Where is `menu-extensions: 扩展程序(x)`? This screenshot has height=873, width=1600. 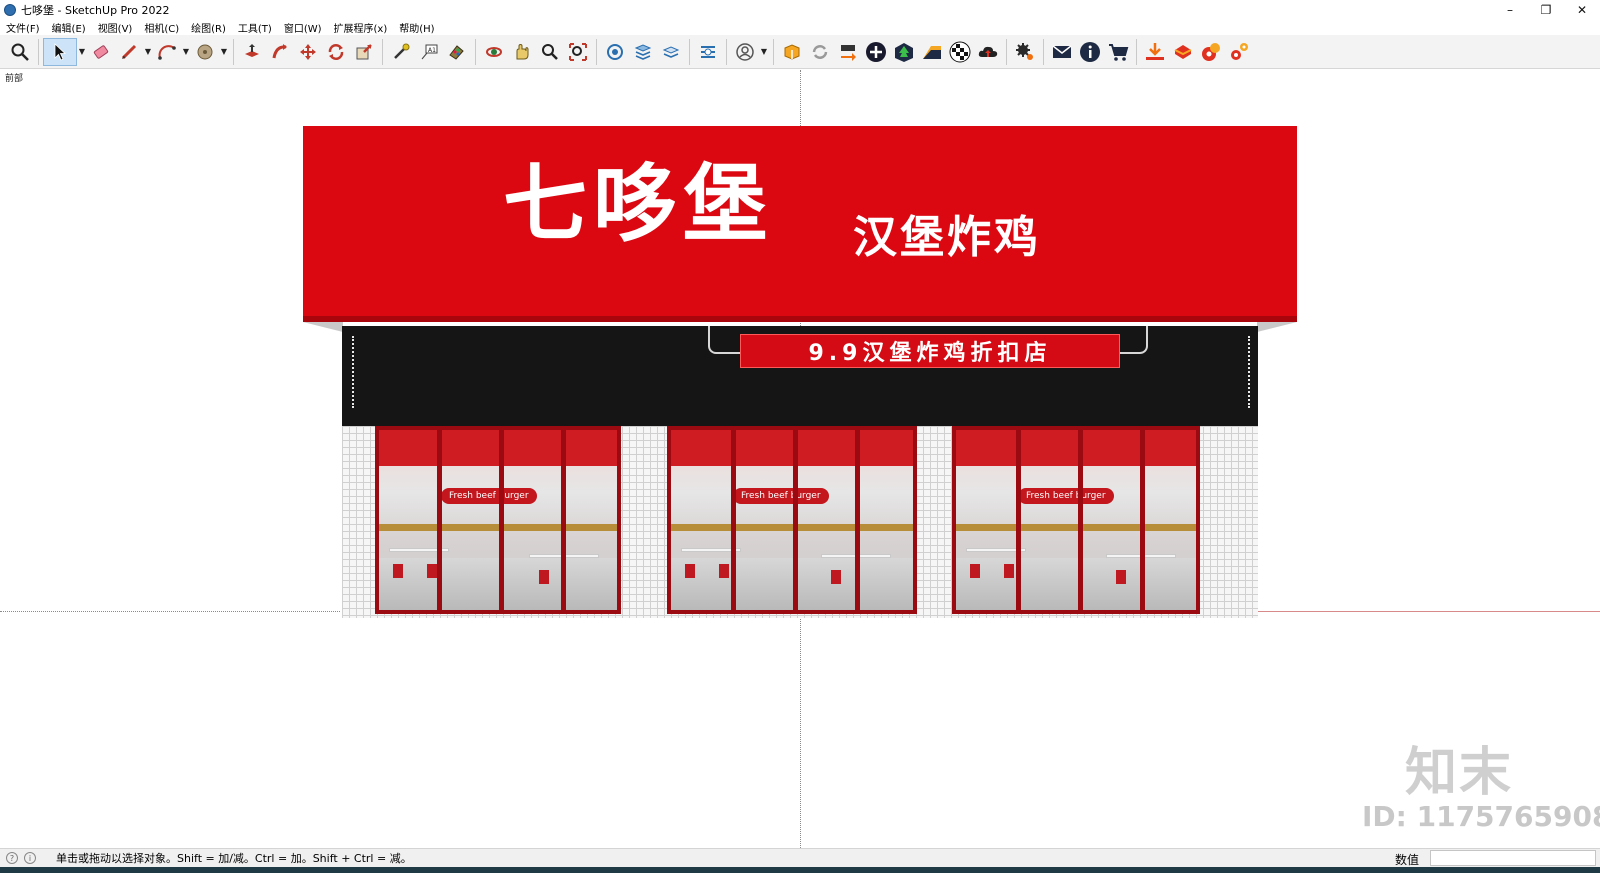 menu-extensions: 扩展程序(x) is located at coordinates (361, 27).